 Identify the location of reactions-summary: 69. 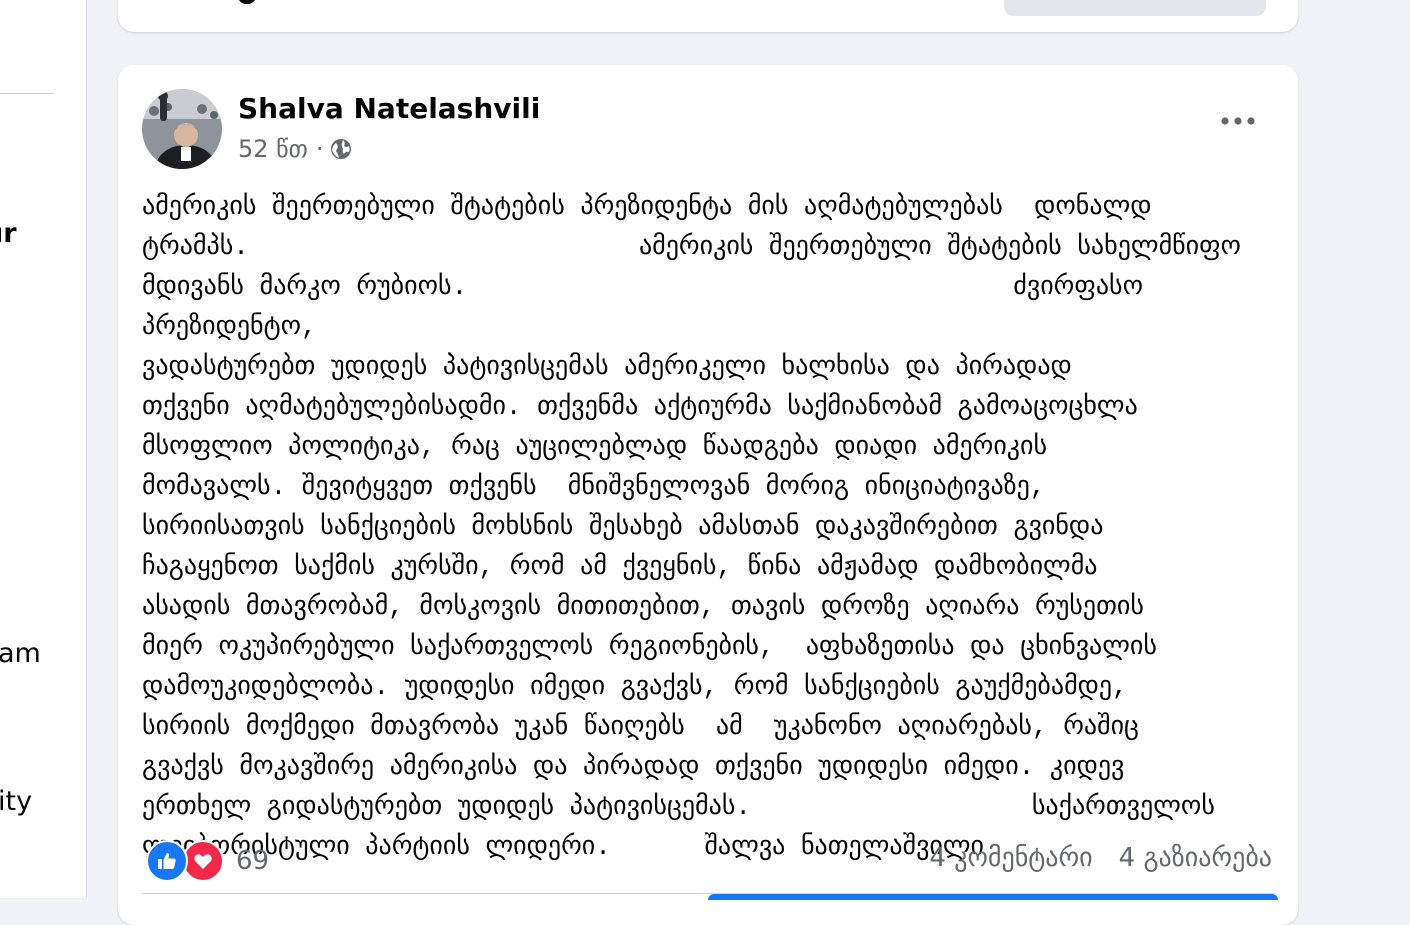
(207, 861).